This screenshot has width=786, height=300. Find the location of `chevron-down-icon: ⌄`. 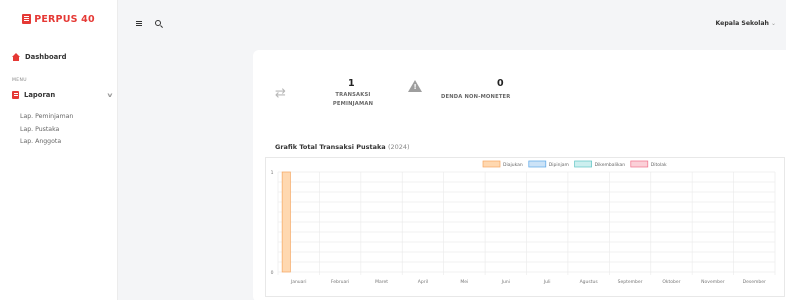

chevron-down-icon: ⌄ is located at coordinates (773, 23).